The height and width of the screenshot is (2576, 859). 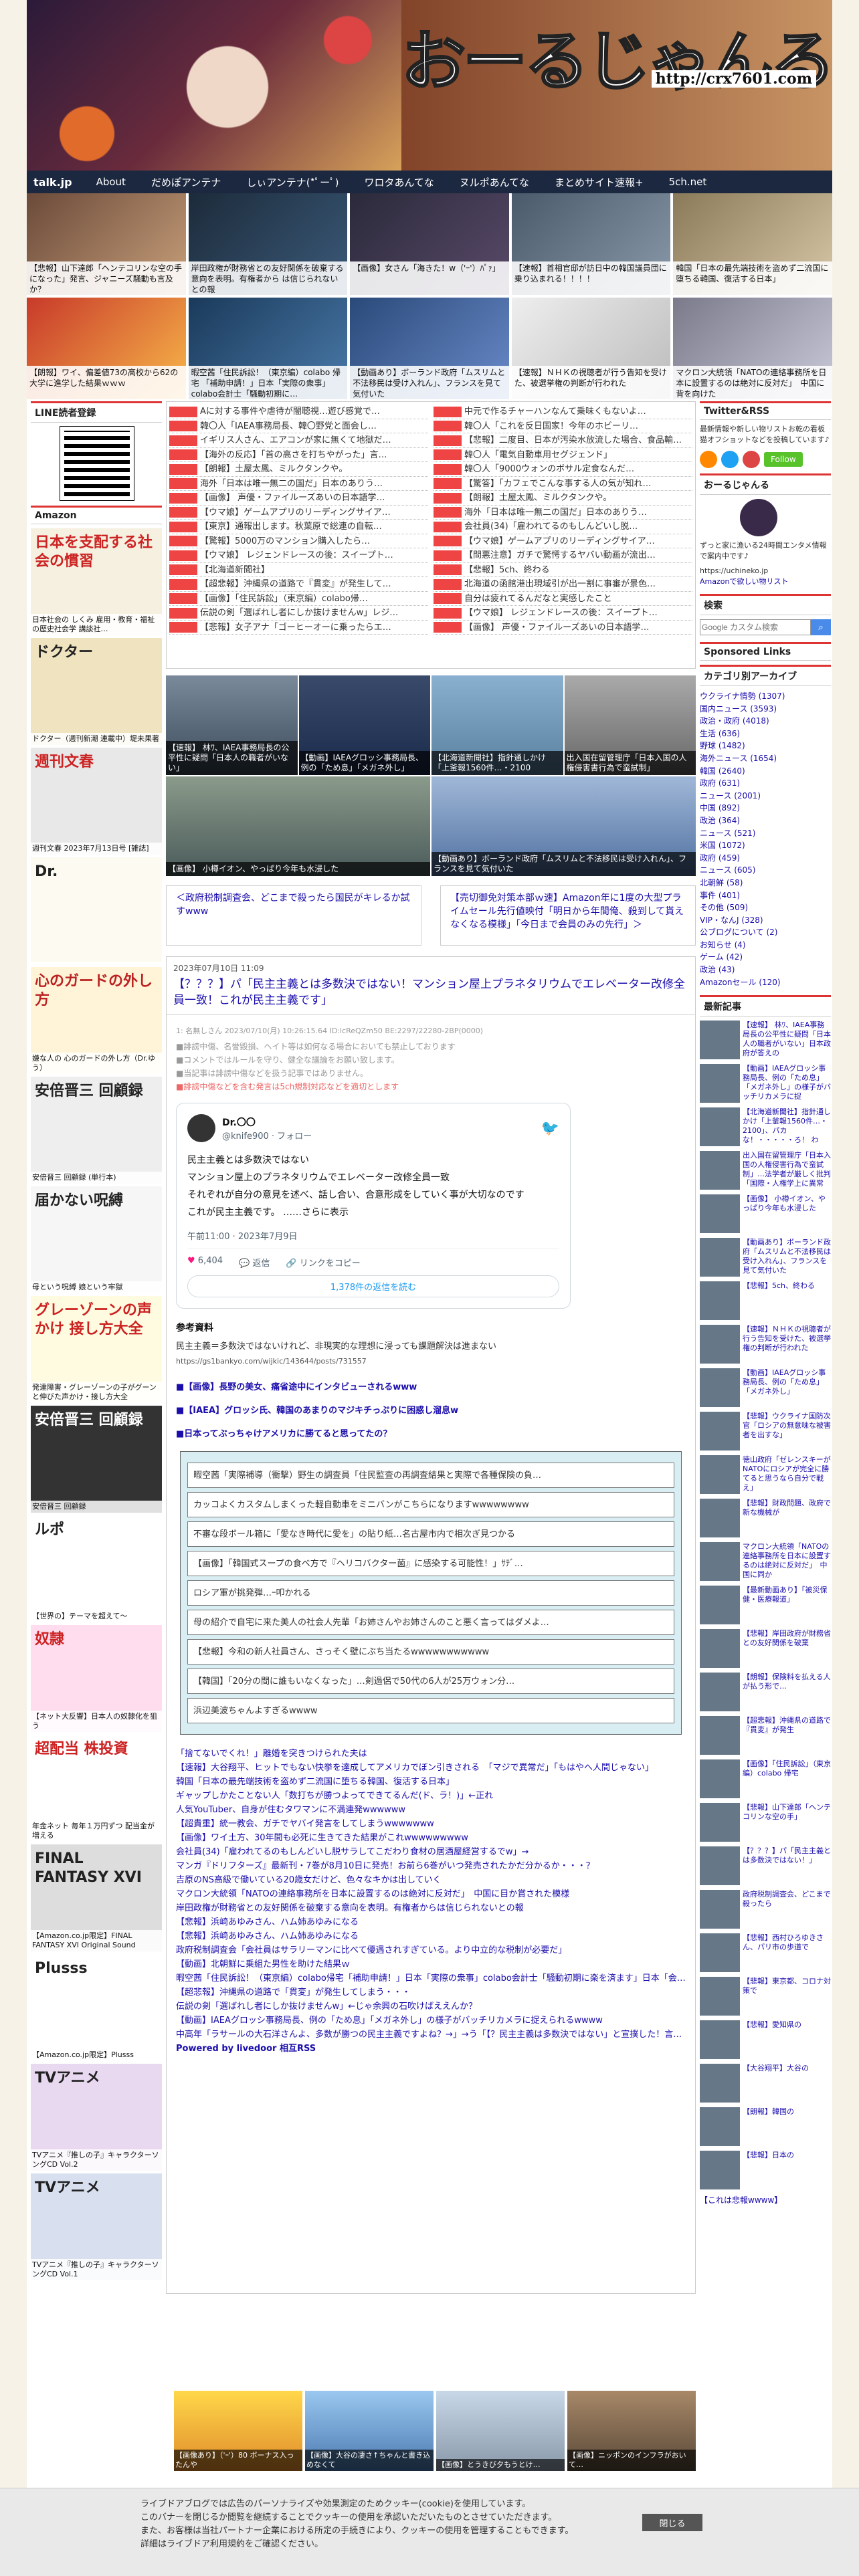 I want to click on recent-item: 【悲報】日本の, so click(x=765, y=2171).